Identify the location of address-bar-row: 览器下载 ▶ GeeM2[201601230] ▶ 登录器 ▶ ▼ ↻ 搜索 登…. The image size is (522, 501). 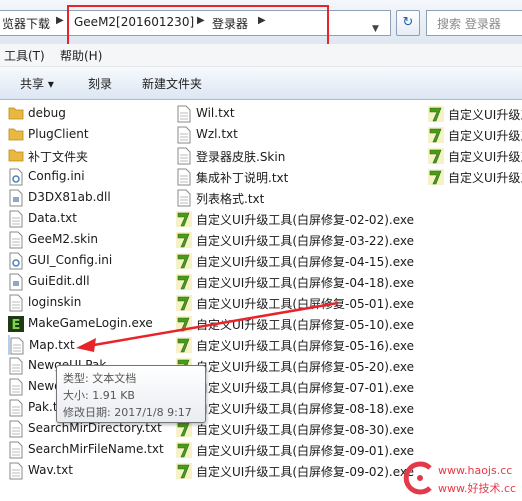
(261, 25).